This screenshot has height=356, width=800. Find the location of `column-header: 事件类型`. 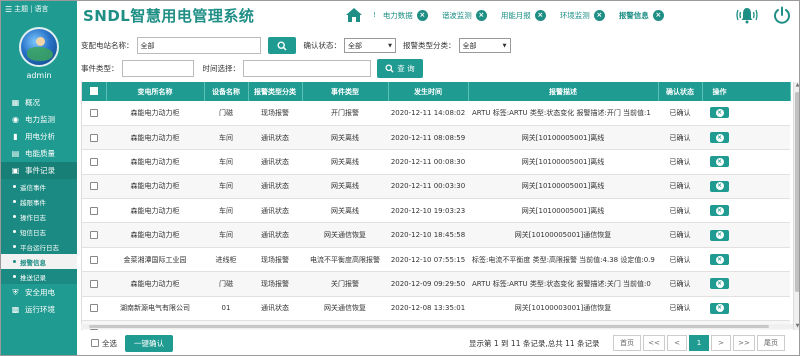

column-header: 事件类型 is located at coordinates (345, 91).